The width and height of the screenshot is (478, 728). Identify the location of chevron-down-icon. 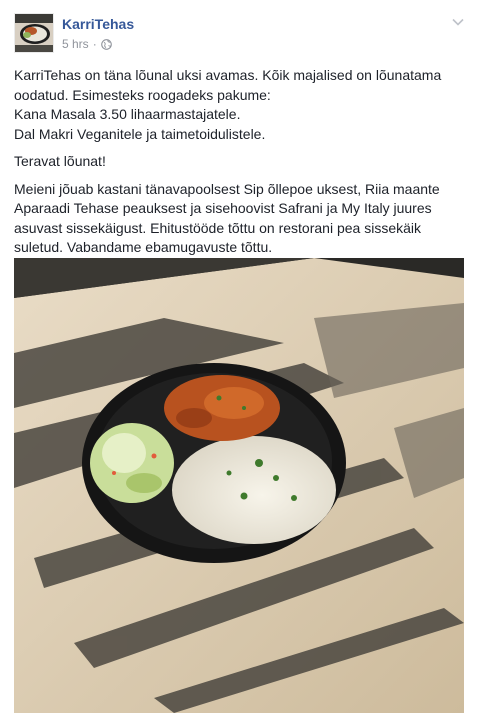
(458, 22).